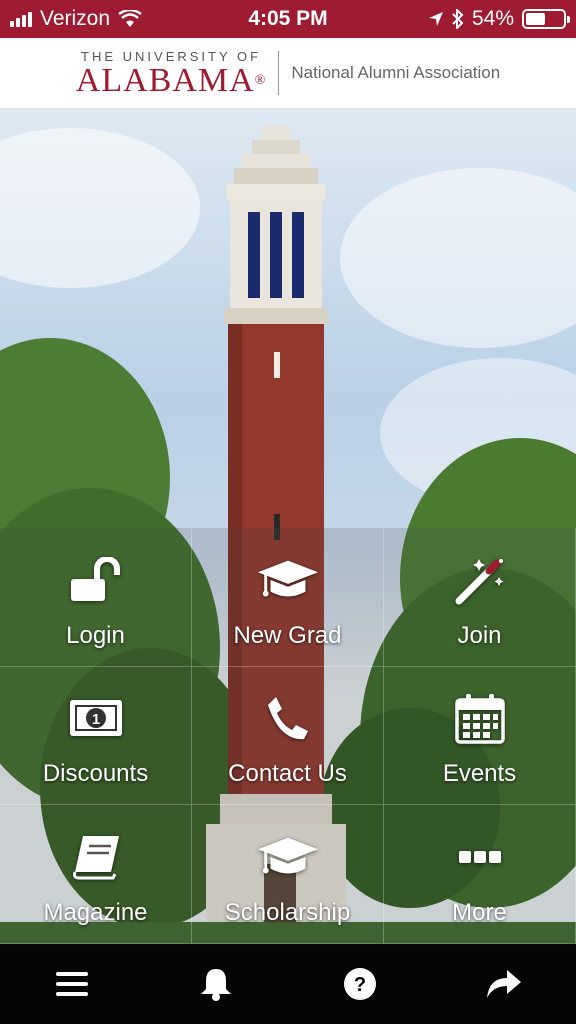 This screenshot has width=576, height=1024. What do you see at coordinates (479, 635) in the screenshot?
I see `tile-label: Join` at bounding box center [479, 635].